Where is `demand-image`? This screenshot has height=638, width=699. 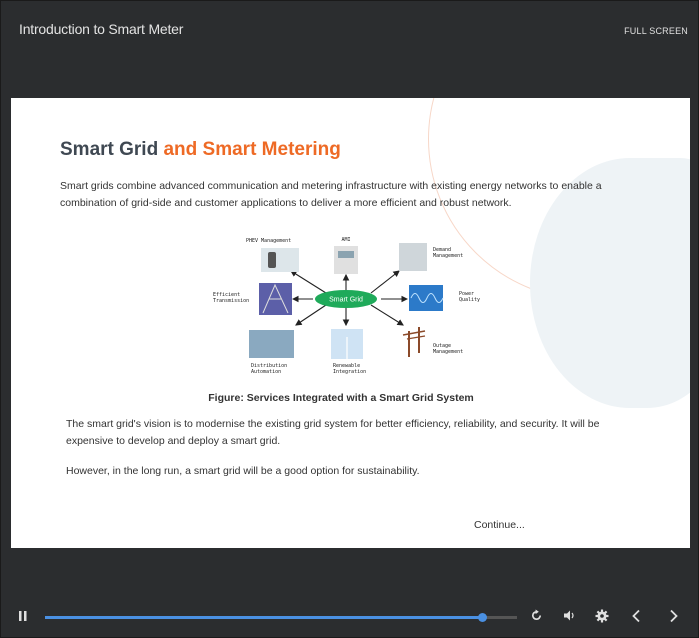
demand-image is located at coordinates (413, 257).